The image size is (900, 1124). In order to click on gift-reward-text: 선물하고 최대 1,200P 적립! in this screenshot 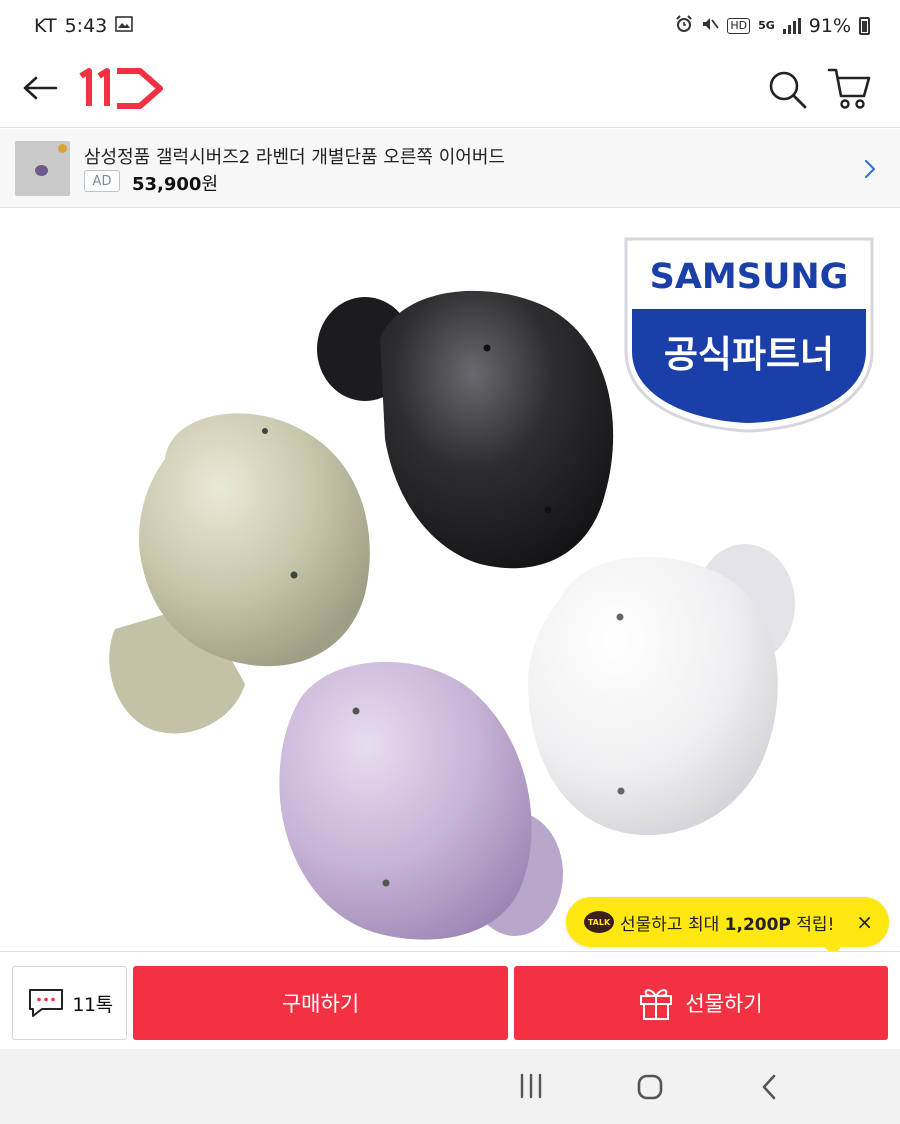, I will do `click(727, 922)`.